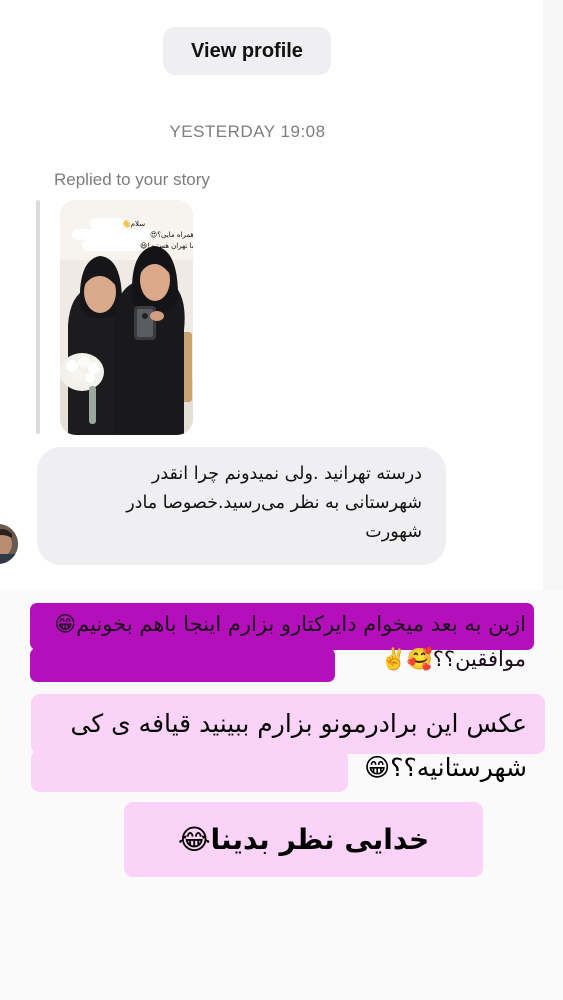 Image resolution: width=563 pixels, height=1000 pixels. Describe the element at coordinates (286, 474) in the screenshot. I see `message-line: درسته تهرانید .ولی نمیدونم چرا انقدر` at that location.